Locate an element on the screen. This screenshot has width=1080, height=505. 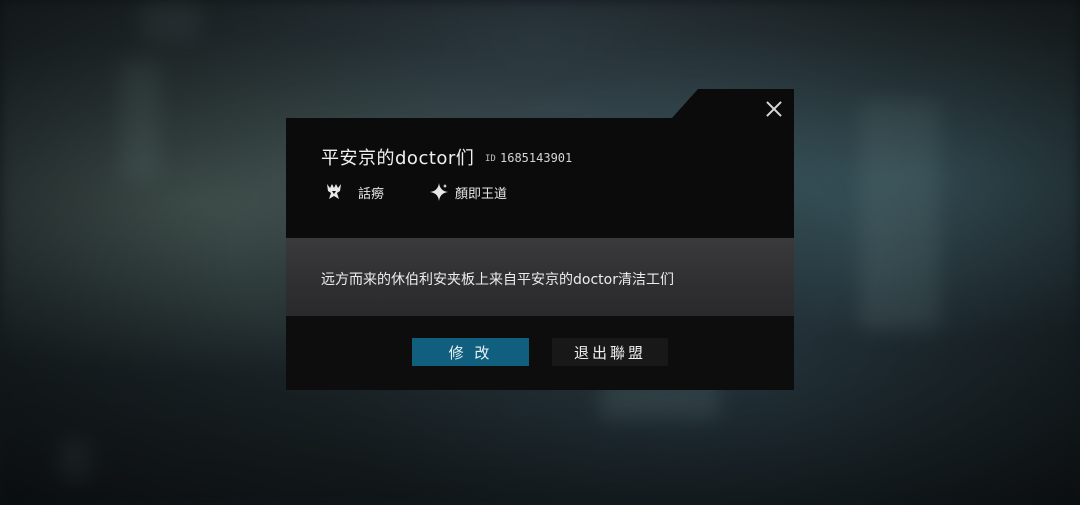
clan-crest-icon is located at coordinates (334, 191).